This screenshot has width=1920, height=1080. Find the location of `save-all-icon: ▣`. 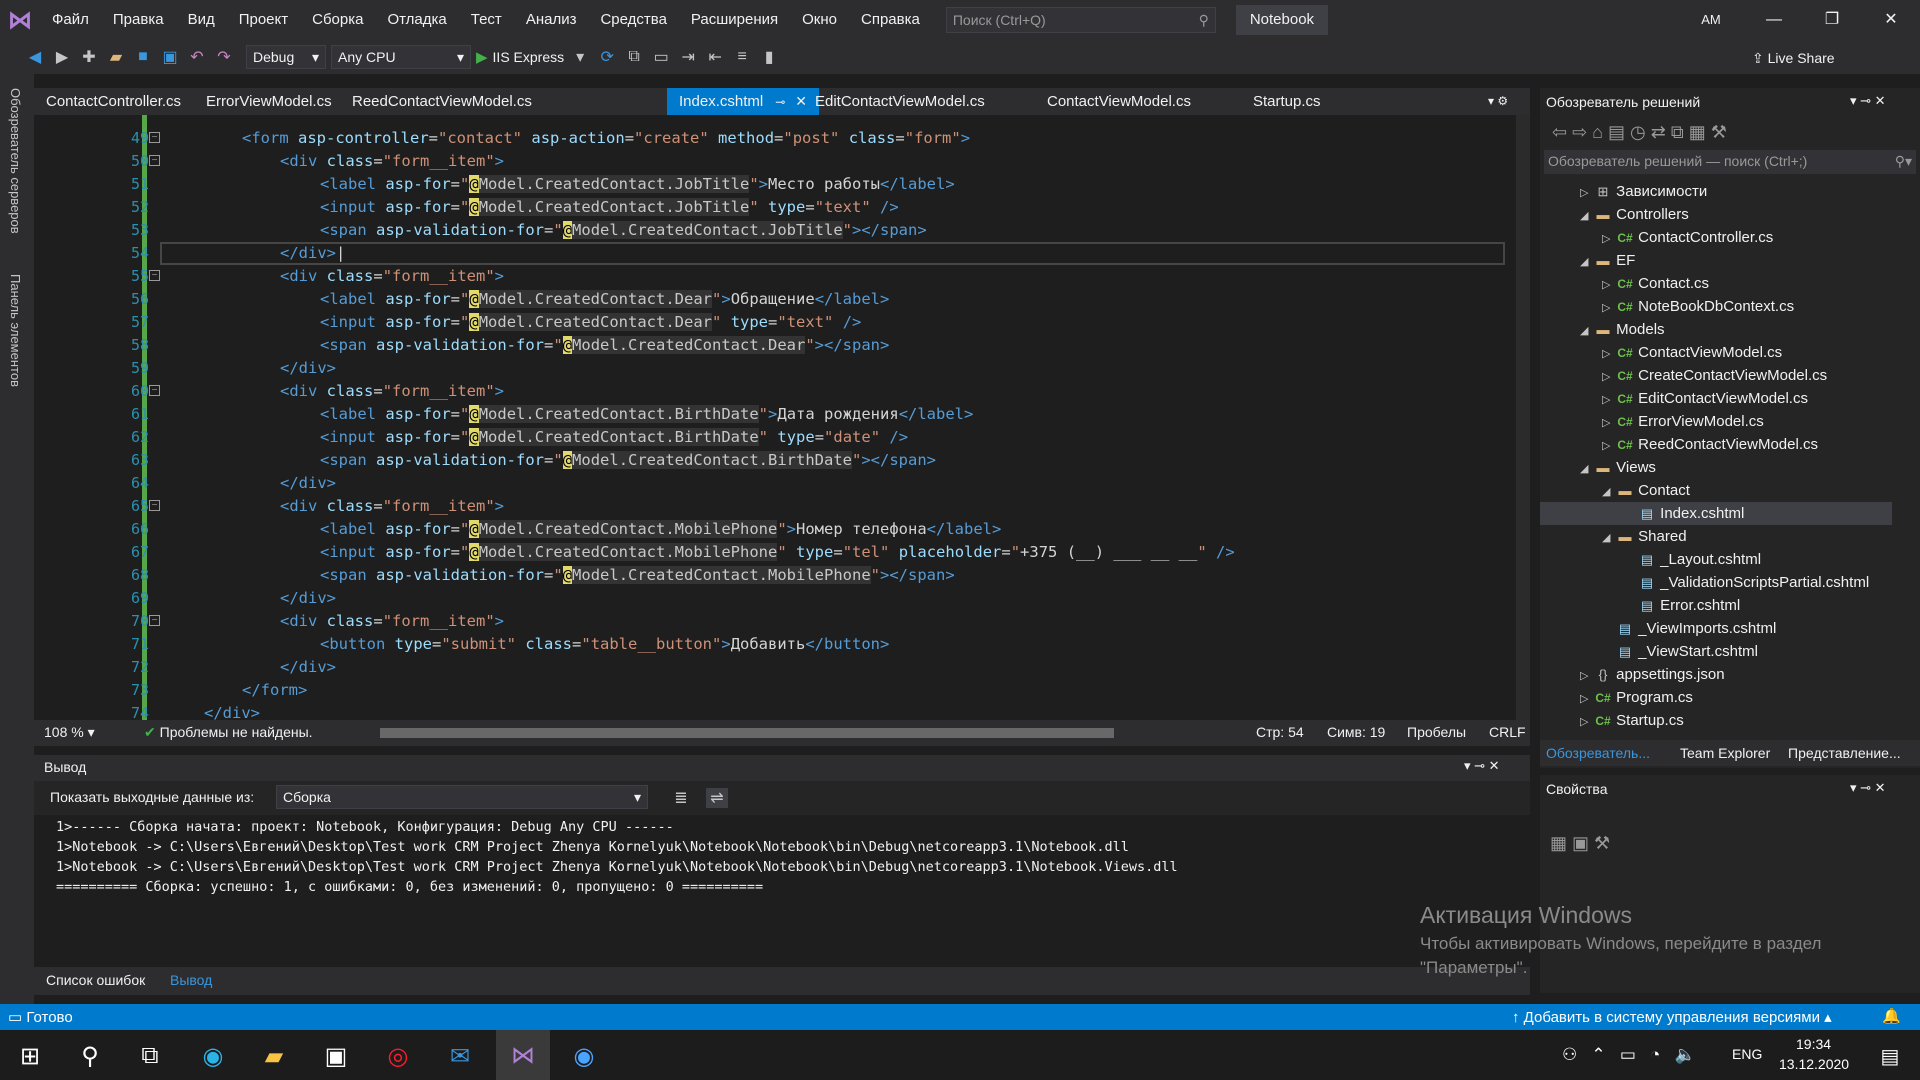

save-all-icon: ▣ is located at coordinates (170, 57).